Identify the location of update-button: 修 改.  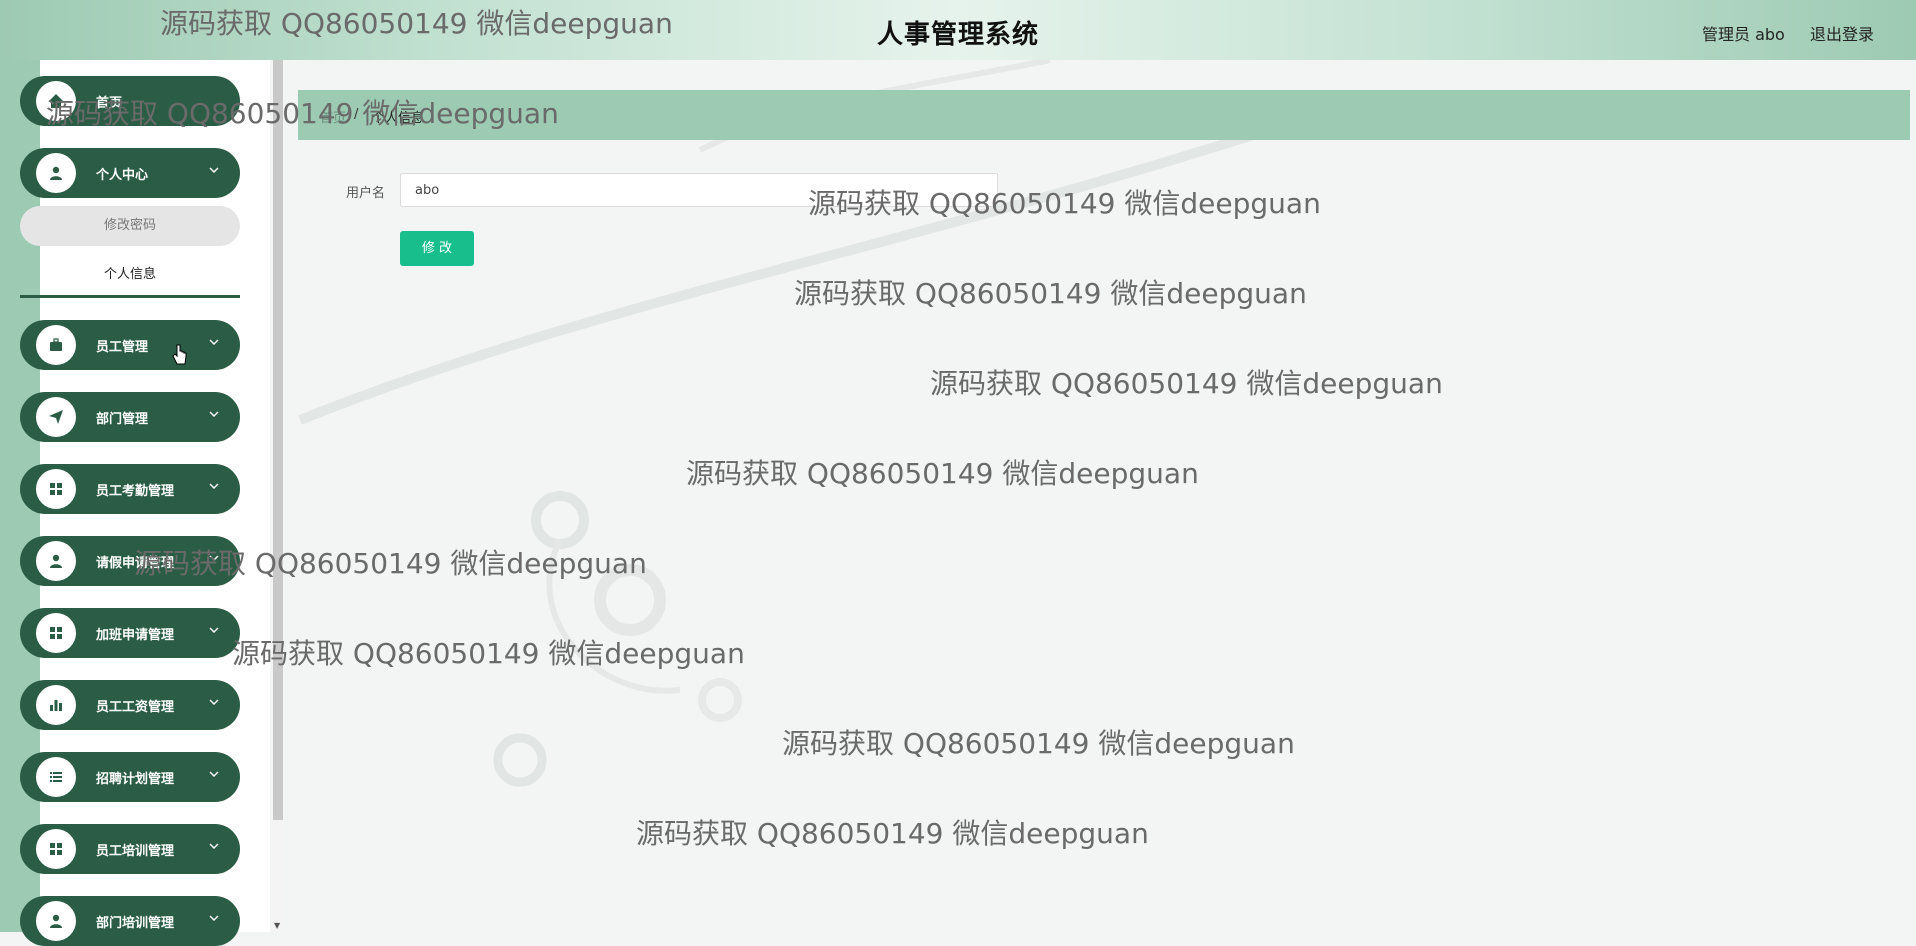
(437, 248).